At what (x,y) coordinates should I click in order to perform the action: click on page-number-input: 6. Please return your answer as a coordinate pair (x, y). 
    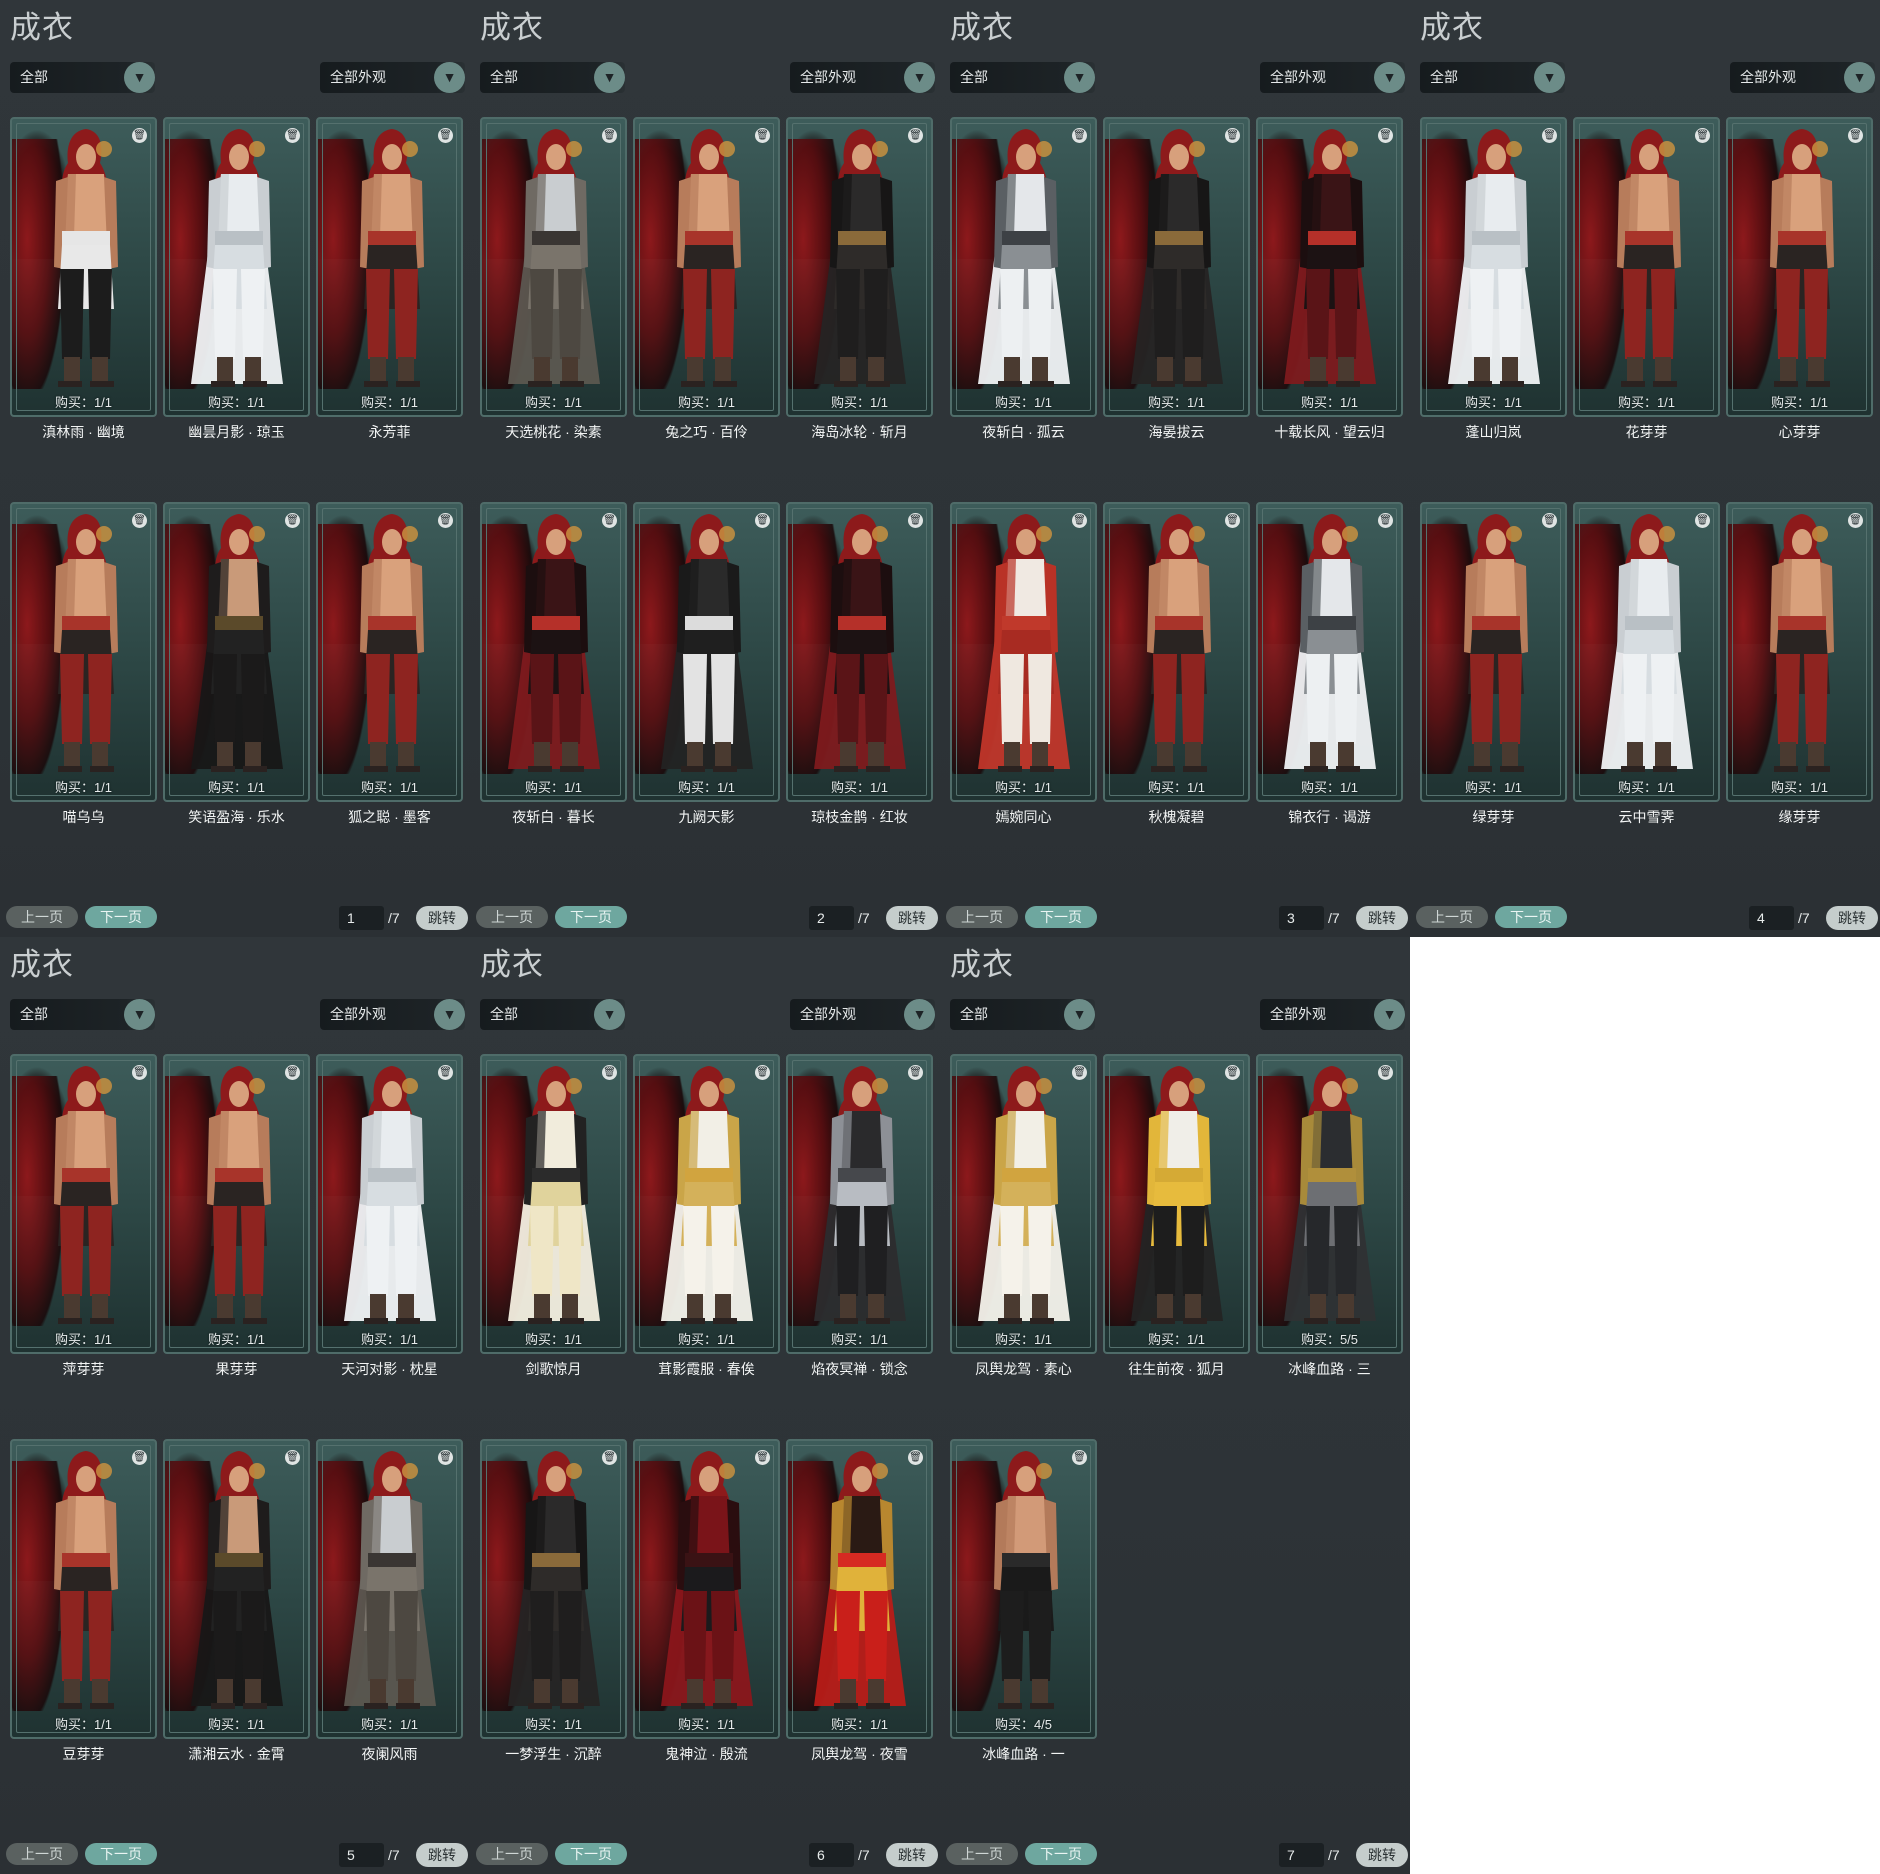
    Looking at the image, I should click on (831, 1855).